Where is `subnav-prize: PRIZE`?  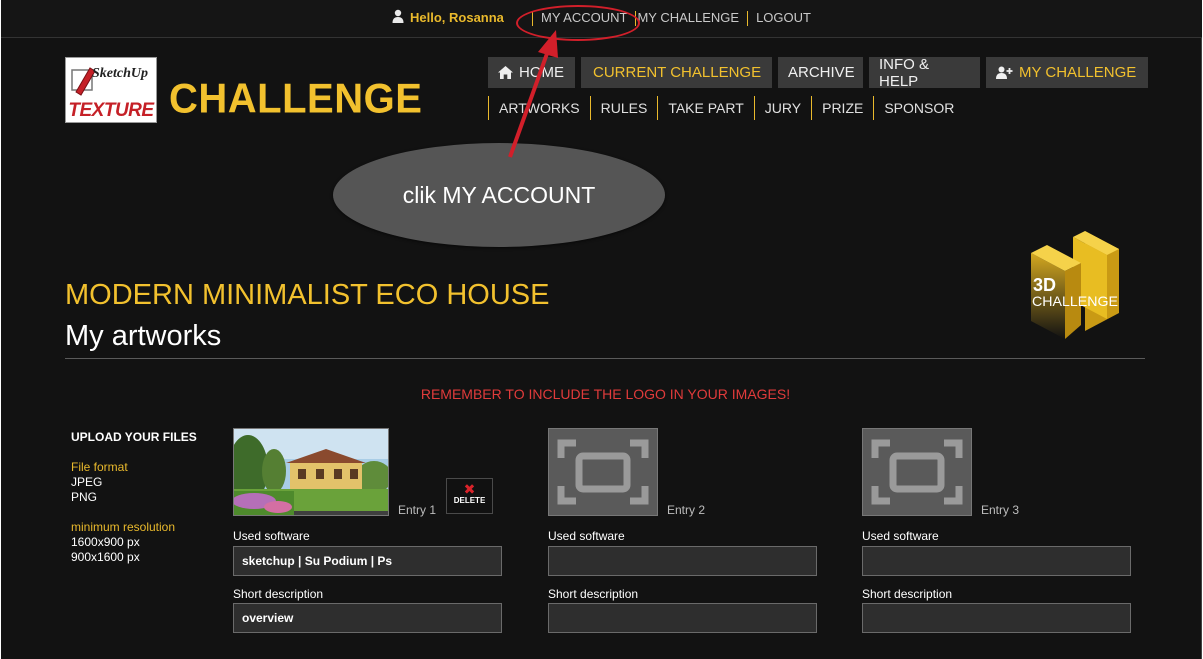
subnav-prize: PRIZE is located at coordinates (842, 108).